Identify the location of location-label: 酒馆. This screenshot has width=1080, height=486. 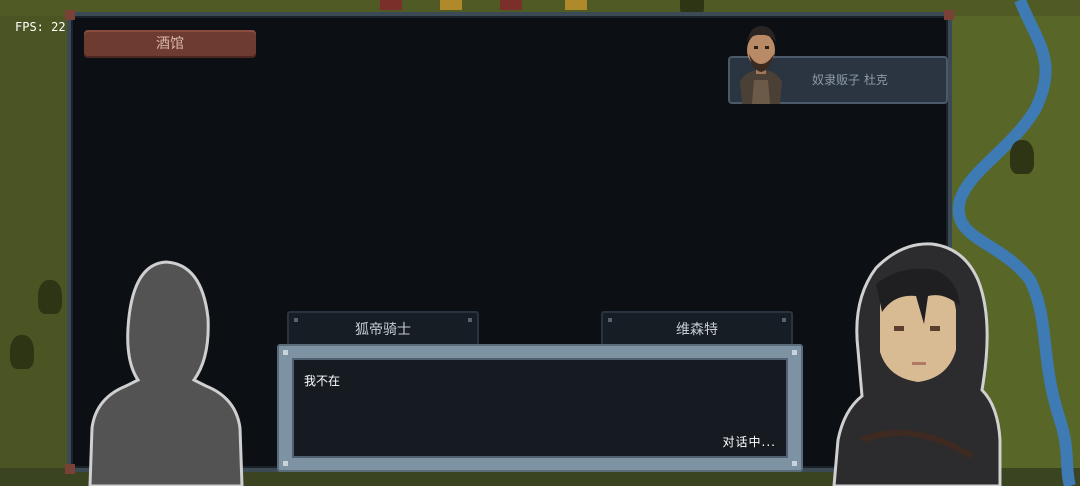
(170, 44).